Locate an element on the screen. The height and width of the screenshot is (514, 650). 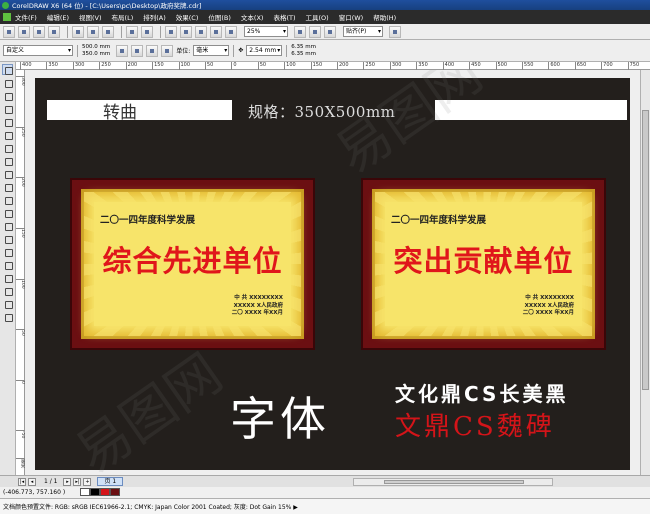
last-page-icon: ▸| is located at coordinates (77, 481).